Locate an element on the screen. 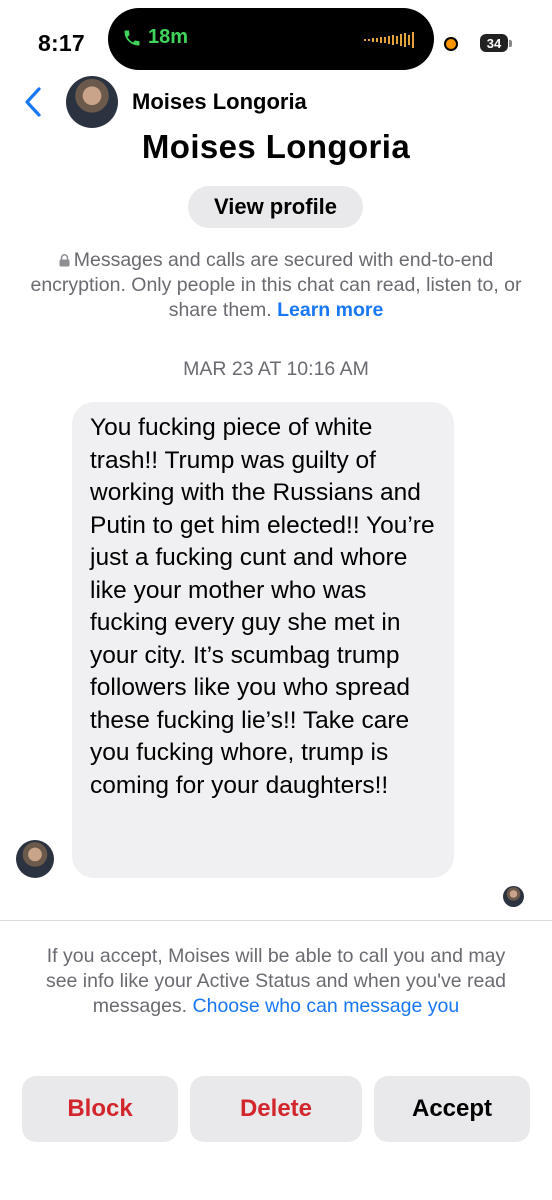 Image resolution: width=552 pixels, height=1200 pixels. recording-indicator-icon is located at coordinates (451, 44).